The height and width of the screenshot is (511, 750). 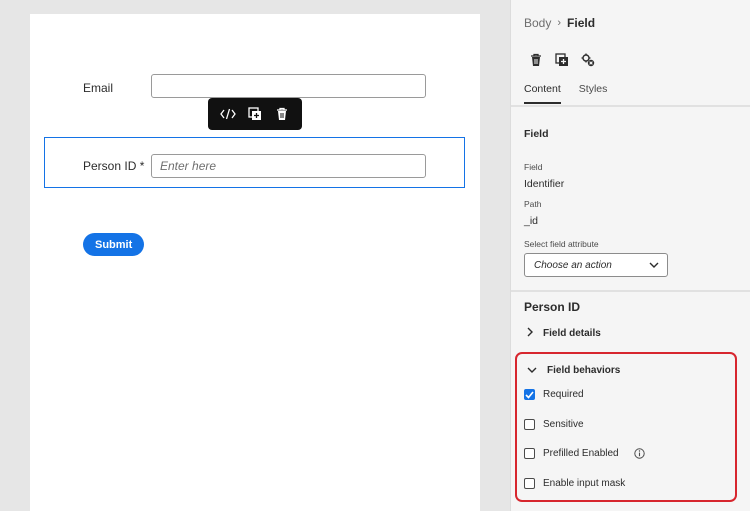 I want to click on path-meta-label: Path, so click(x=533, y=204).